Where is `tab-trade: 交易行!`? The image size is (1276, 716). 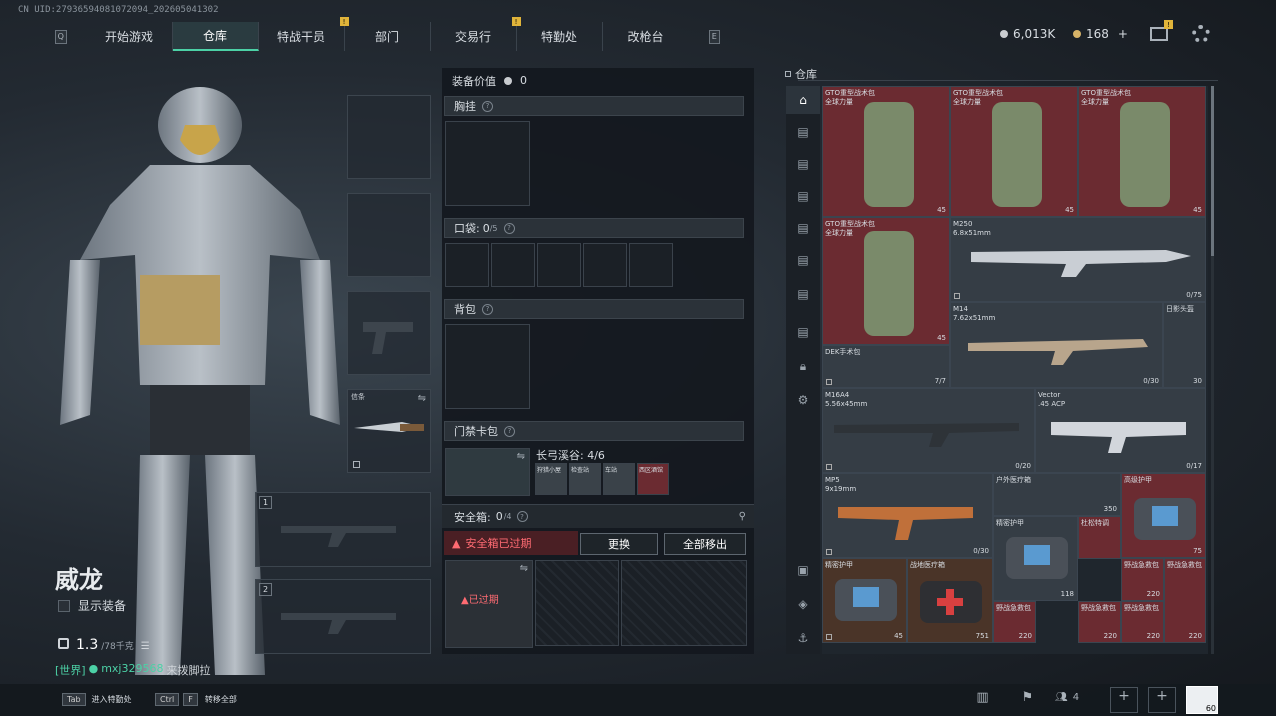 tab-trade: 交易行! is located at coordinates (476, 34).